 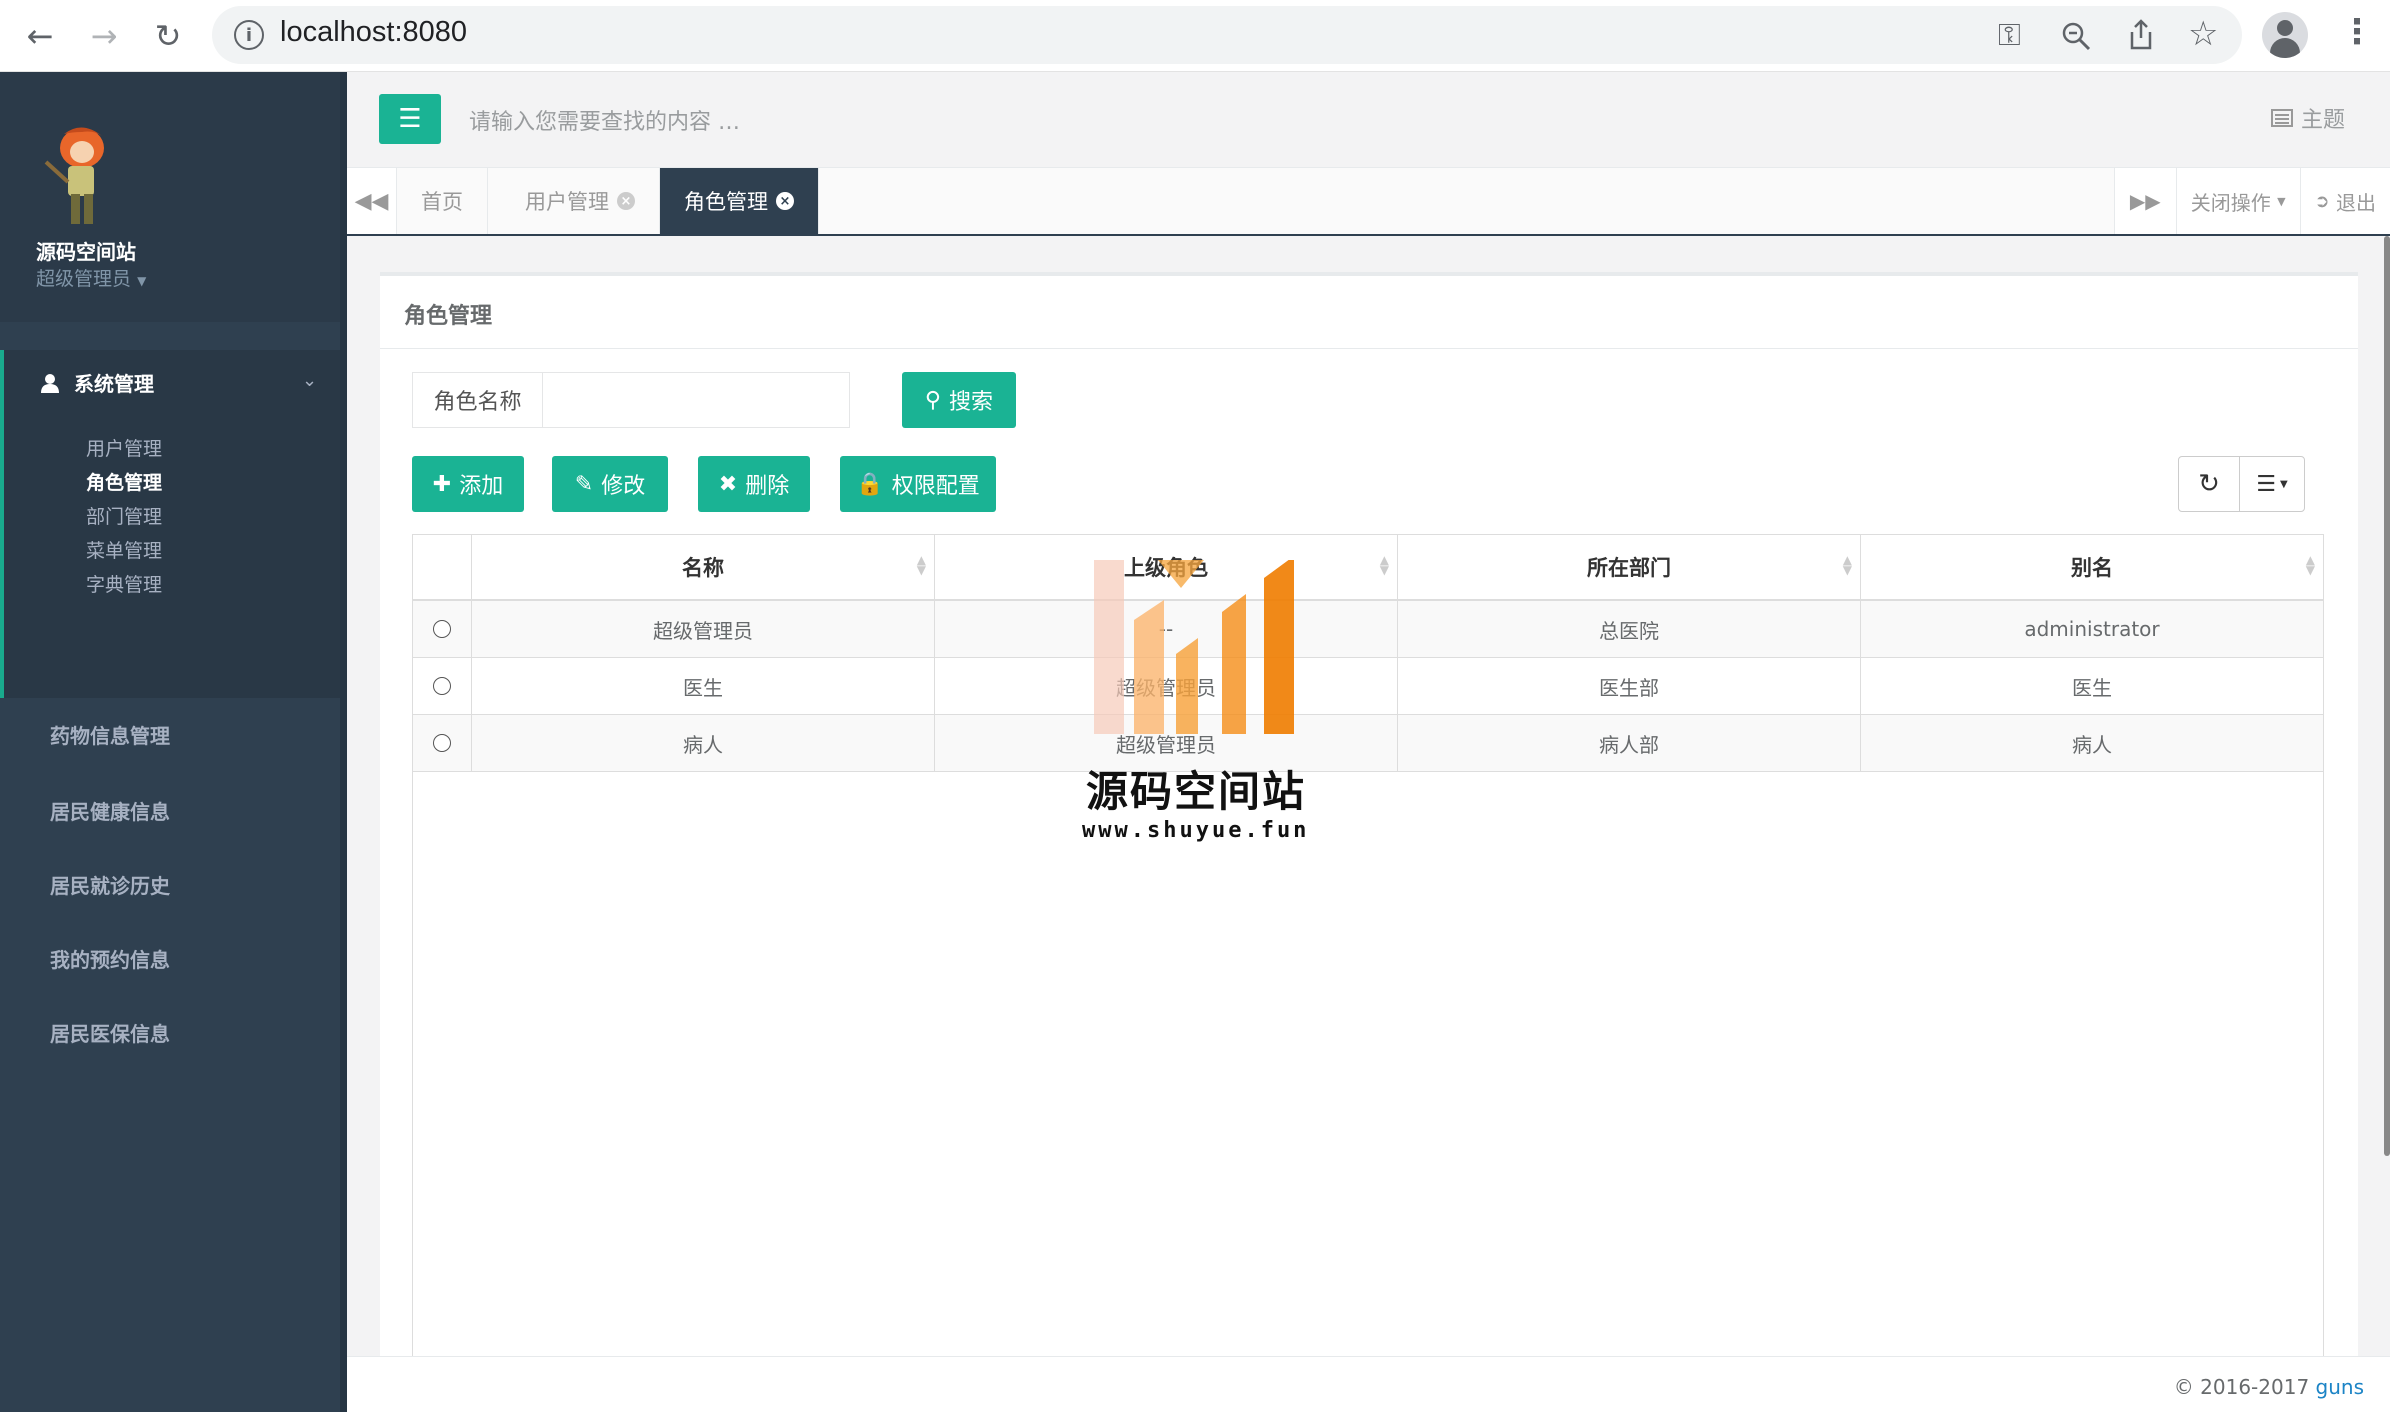 I want to click on cell-alias: 医生, so click(x=2091, y=686).